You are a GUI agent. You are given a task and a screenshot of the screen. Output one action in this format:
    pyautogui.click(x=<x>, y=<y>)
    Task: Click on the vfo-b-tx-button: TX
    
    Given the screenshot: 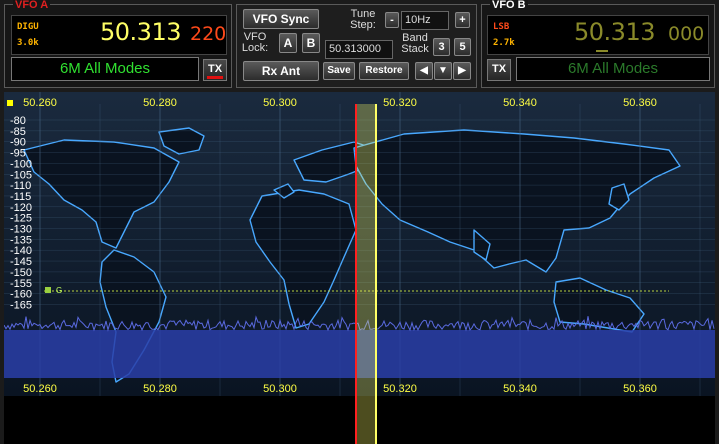 What is the action you would take?
    pyautogui.click(x=499, y=70)
    